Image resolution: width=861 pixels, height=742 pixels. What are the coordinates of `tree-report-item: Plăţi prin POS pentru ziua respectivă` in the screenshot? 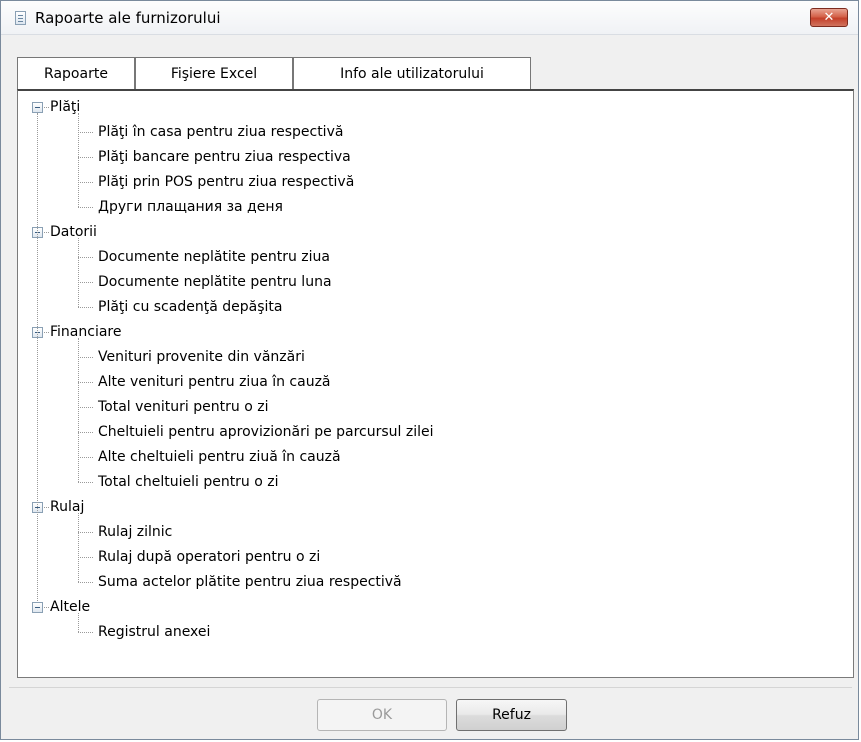 It's located at (226, 182).